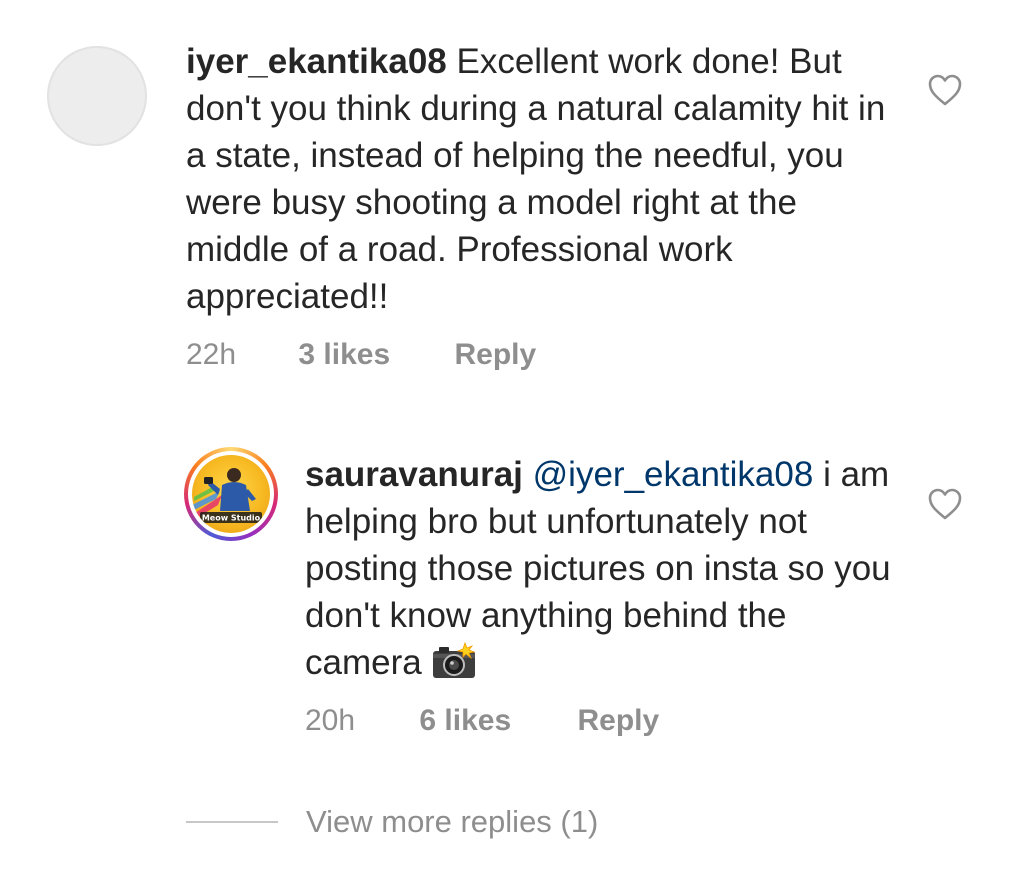 The height and width of the screenshot is (882, 1024). Describe the element at coordinates (414, 474) in the screenshot. I see `reply-username: sauravanuraj` at that location.